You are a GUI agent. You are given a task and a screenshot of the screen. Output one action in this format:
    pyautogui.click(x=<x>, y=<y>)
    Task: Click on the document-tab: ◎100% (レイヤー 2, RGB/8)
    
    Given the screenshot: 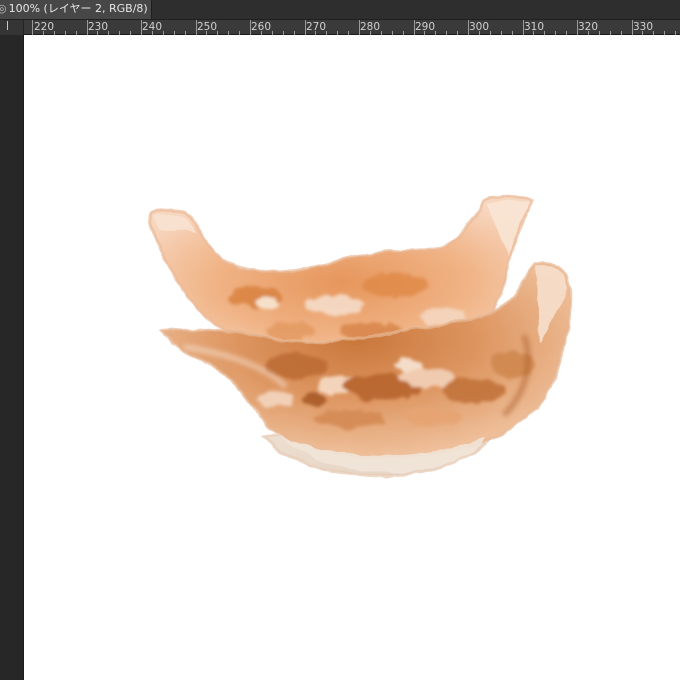 What is the action you would take?
    pyautogui.click(x=76, y=9)
    